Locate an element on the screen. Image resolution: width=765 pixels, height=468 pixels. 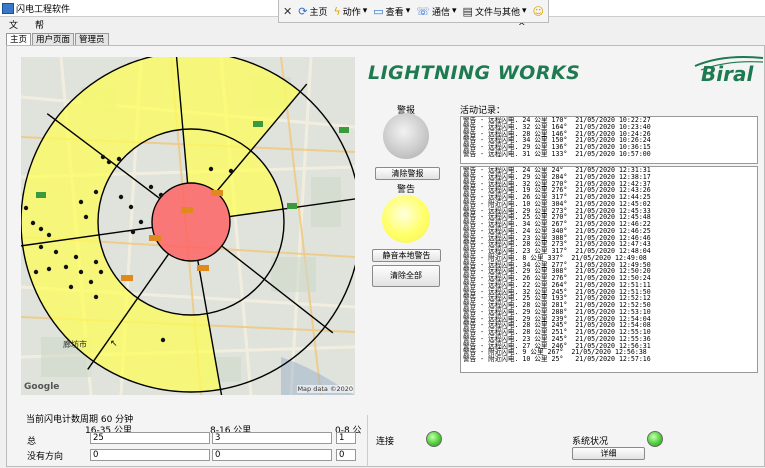
home-label: 主页 is located at coordinates (318, 12).